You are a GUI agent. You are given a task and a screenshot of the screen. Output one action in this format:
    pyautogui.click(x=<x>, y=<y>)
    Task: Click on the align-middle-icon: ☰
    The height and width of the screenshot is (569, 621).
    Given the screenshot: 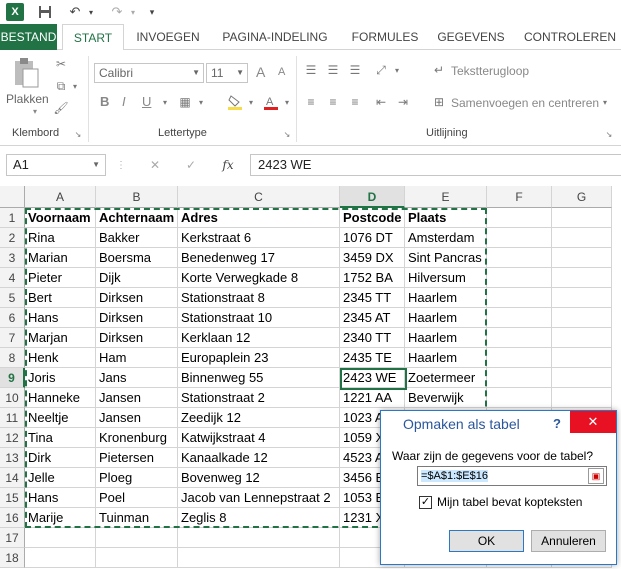 What is the action you would take?
    pyautogui.click(x=333, y=70)
    